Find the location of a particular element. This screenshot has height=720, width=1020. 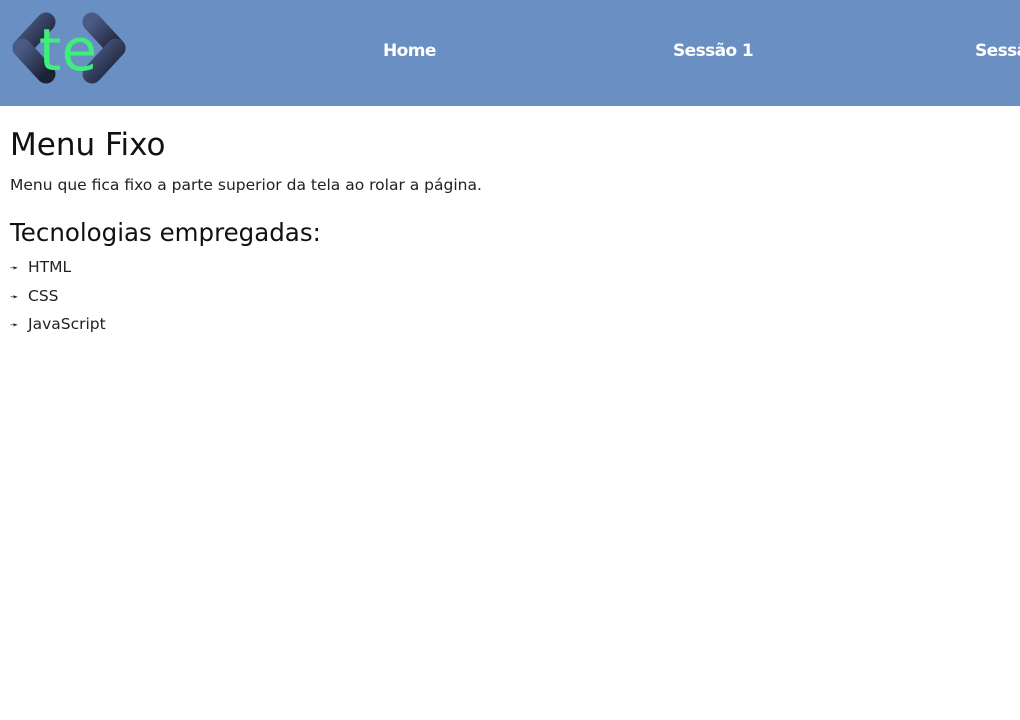

logo: te is located at coordinates (69, 48).